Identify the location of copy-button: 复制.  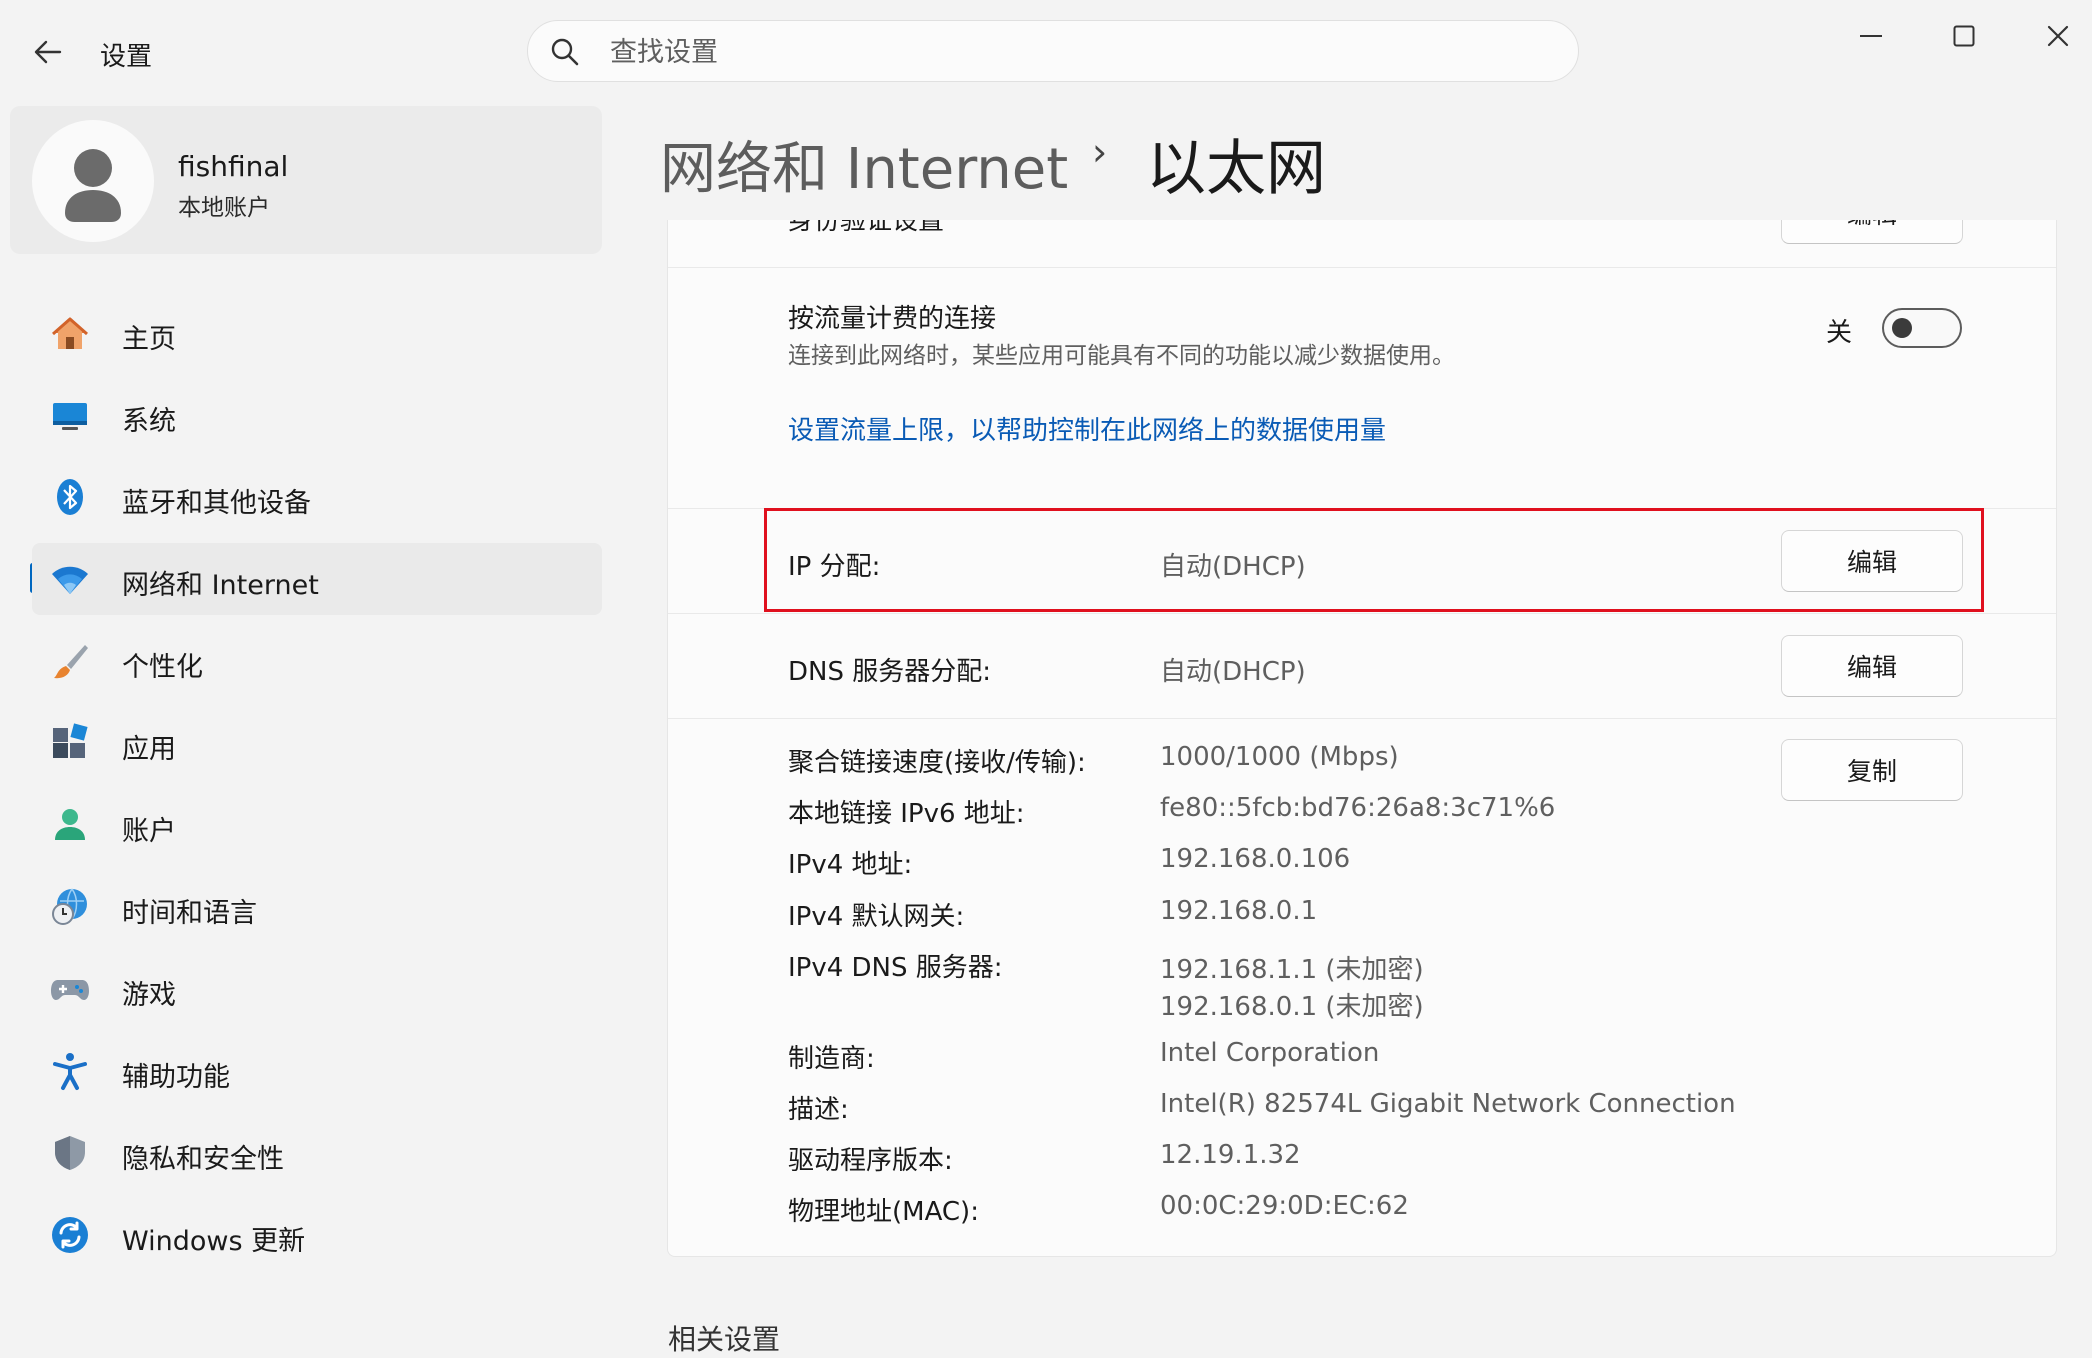
(1872, 770).